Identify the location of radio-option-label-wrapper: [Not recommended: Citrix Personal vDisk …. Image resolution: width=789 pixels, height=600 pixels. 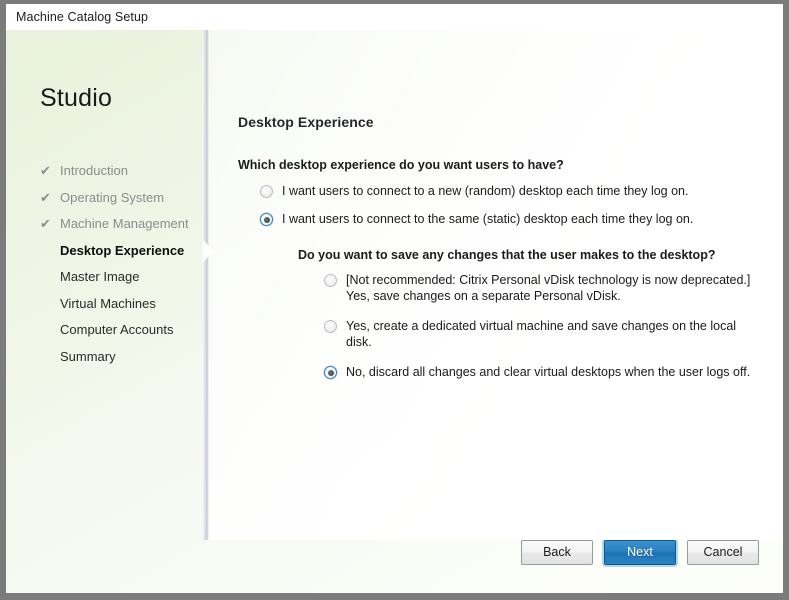
(548, 288).